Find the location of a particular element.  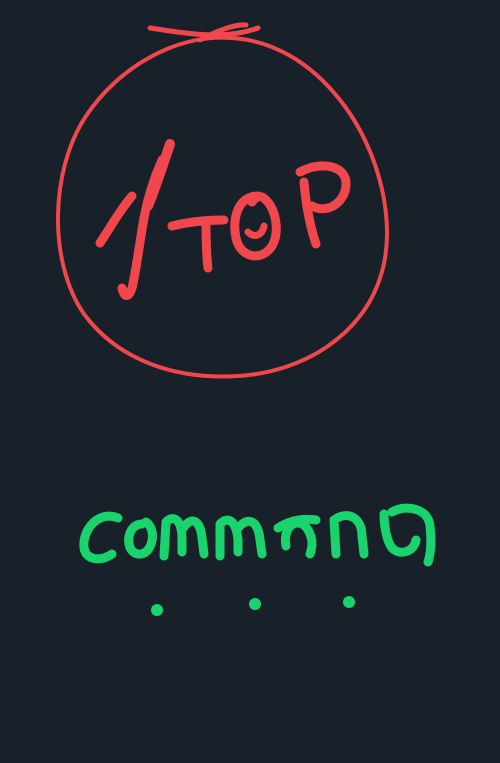

letter-m-first is located at coordinates (184, 537).